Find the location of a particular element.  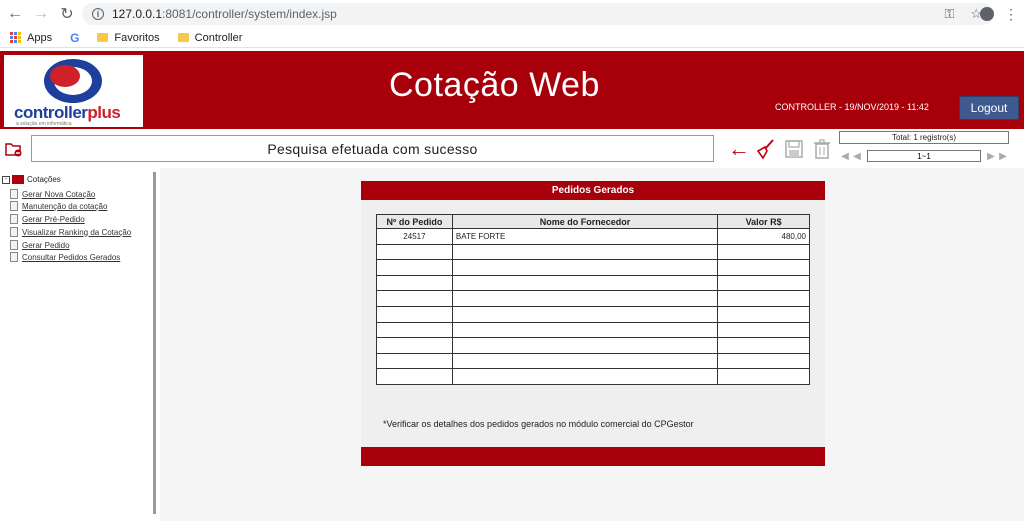

bookmark-google: G is located at coordinates (74, 38).